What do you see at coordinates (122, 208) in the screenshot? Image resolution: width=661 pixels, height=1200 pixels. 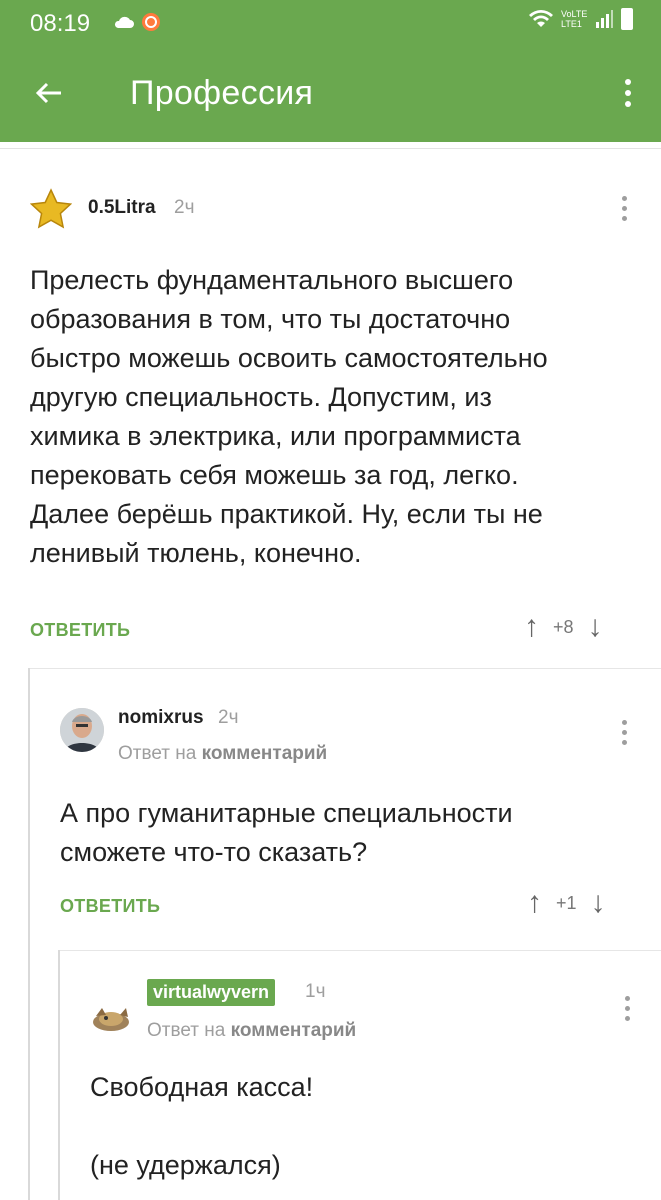 I see `comment-author: 0.5Litra` at bounding box center [122, 208].